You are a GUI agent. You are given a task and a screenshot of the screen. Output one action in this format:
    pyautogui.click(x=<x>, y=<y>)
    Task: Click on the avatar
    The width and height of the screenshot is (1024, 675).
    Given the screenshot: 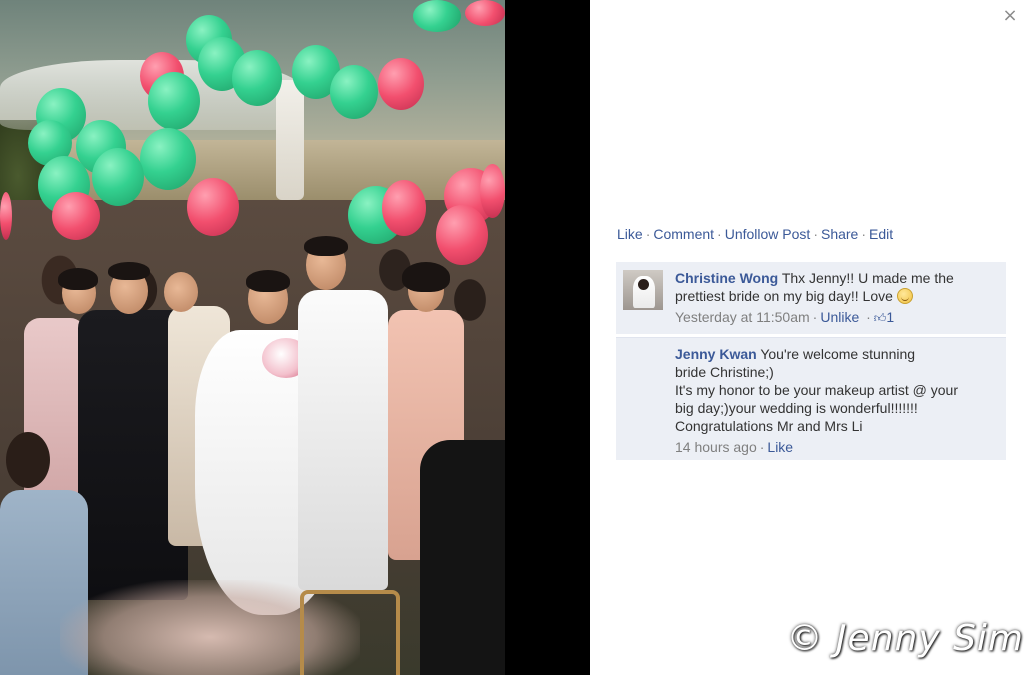 What is the action you would take?
    pyautogui.click(x=643, y=290)
    